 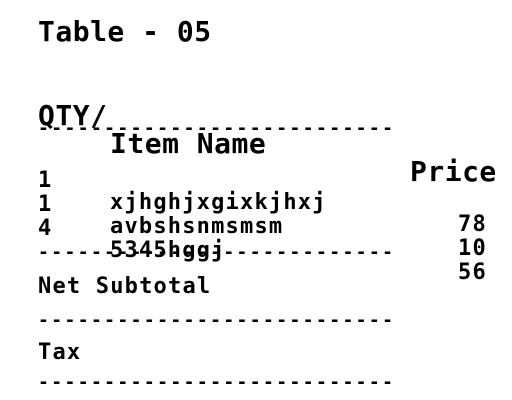 I want to click on item-price: 56, so click(x=472, y=272).